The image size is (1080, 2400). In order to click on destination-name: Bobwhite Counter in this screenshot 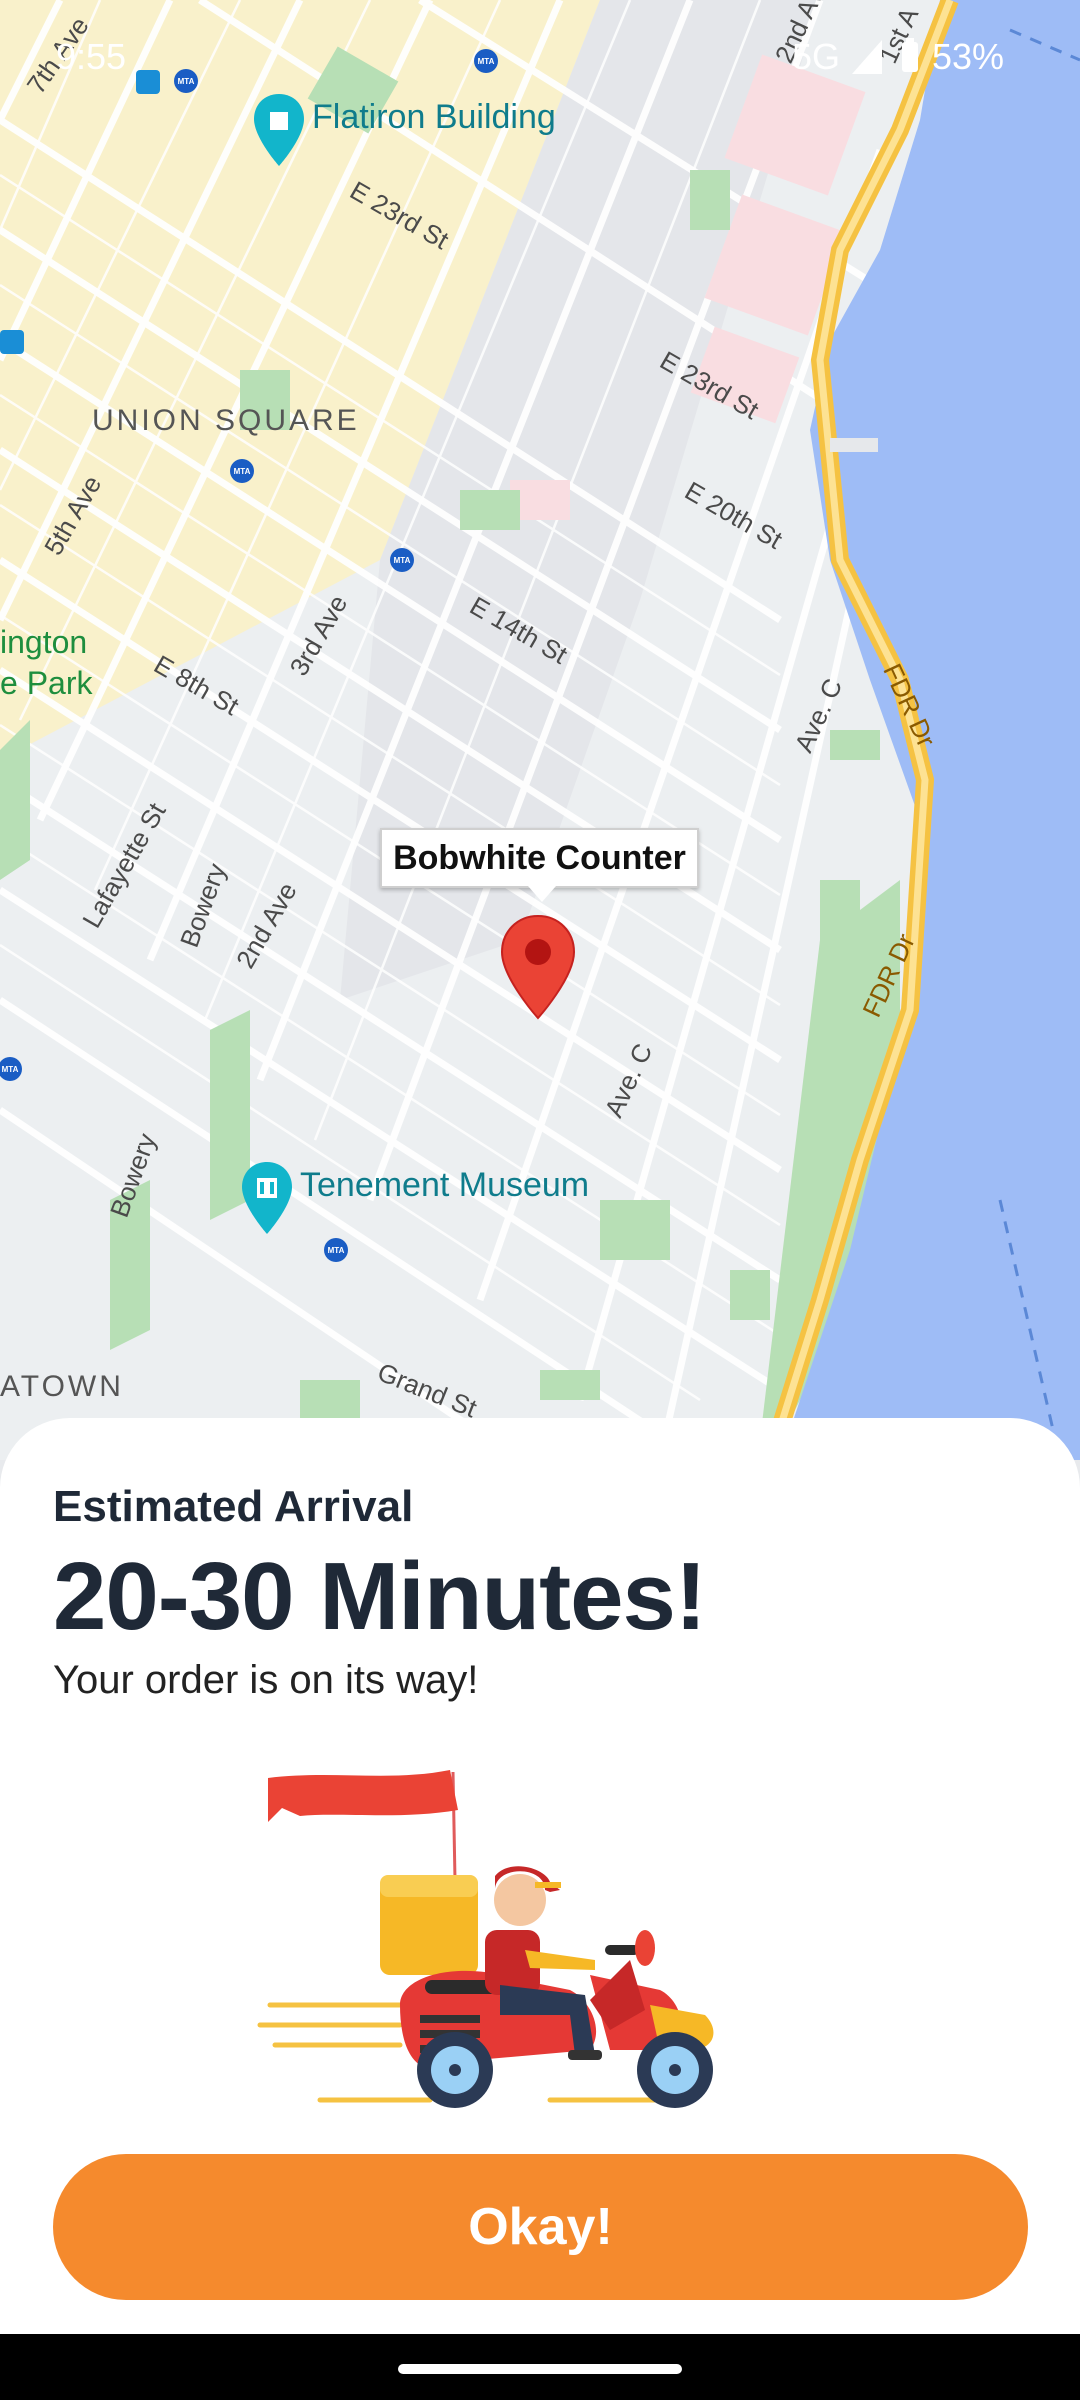, I will do `click(539, 857)`.